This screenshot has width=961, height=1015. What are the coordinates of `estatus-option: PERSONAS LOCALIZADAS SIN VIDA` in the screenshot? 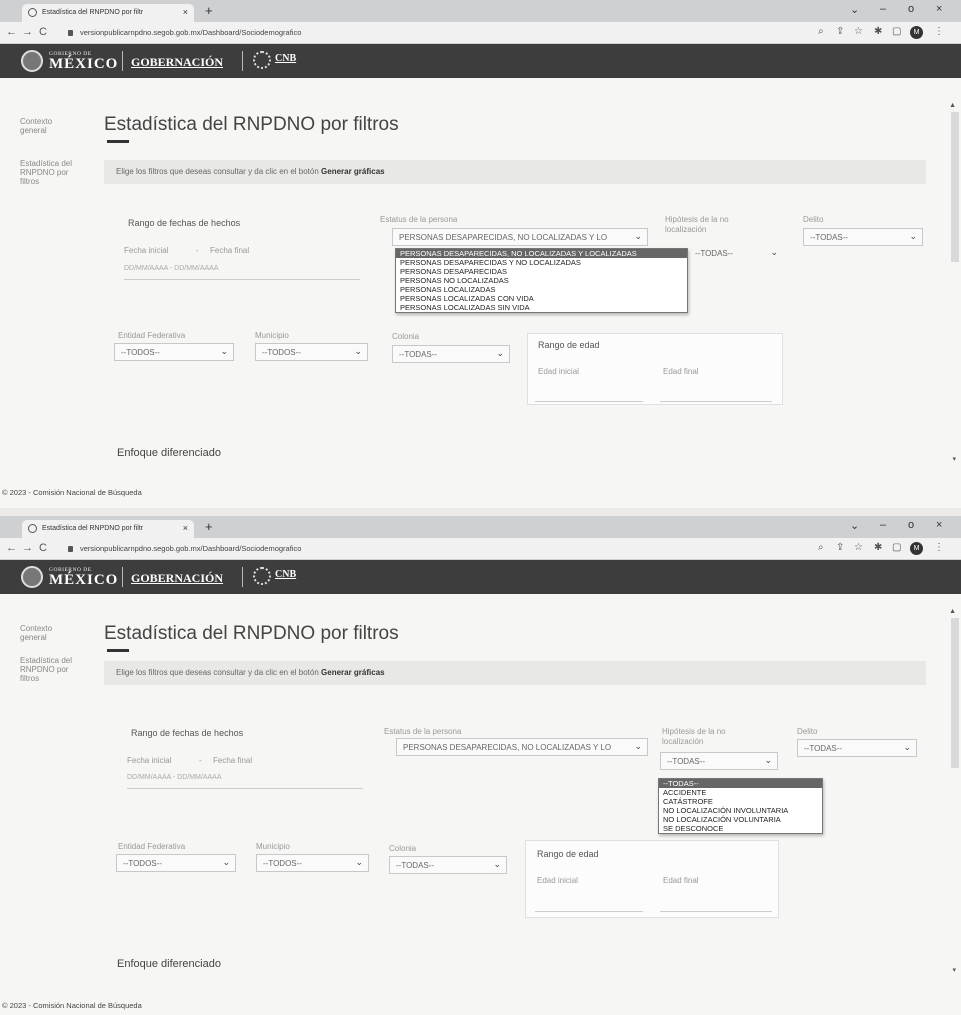 It's located at (541, 307).